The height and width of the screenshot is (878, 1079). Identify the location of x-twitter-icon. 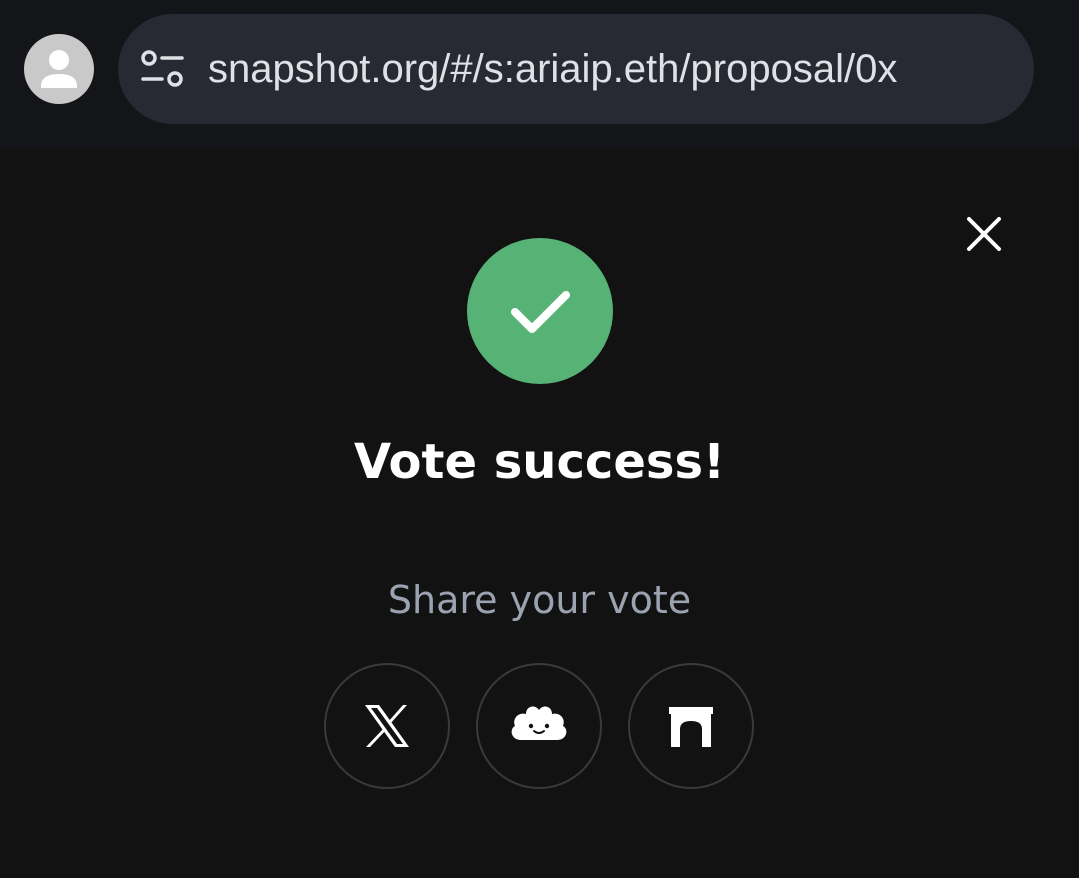
(387, 726).